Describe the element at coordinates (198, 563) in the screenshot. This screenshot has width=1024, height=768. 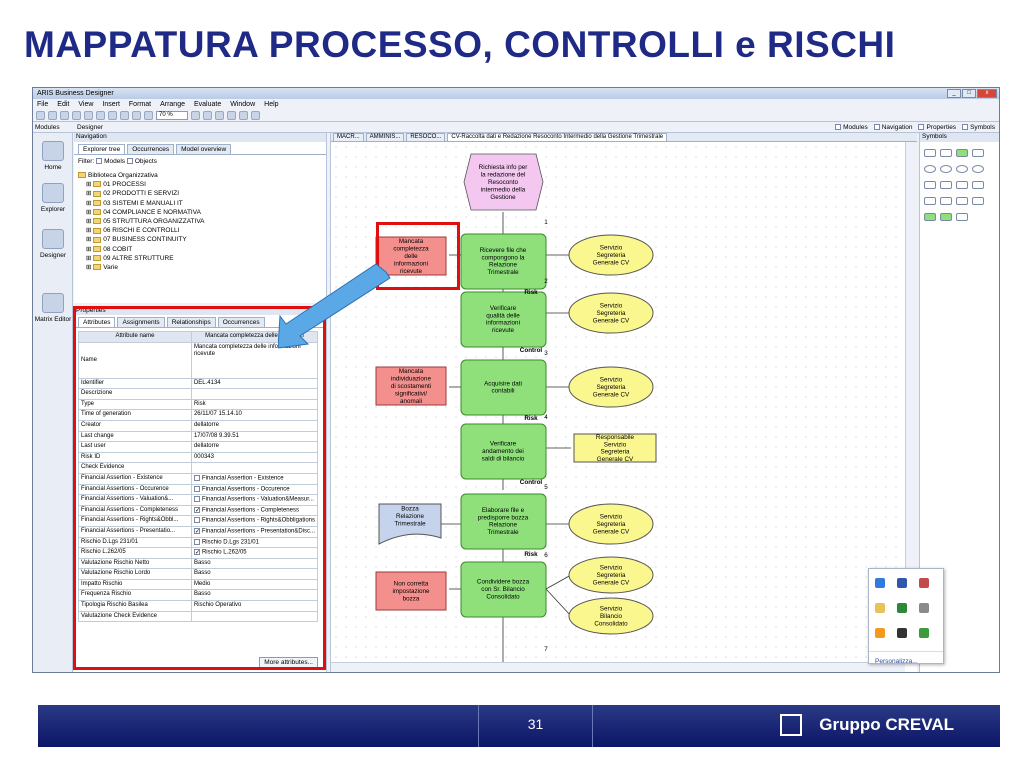
I see `table-row: Valutazione Rischio Netto Basso` at that location.